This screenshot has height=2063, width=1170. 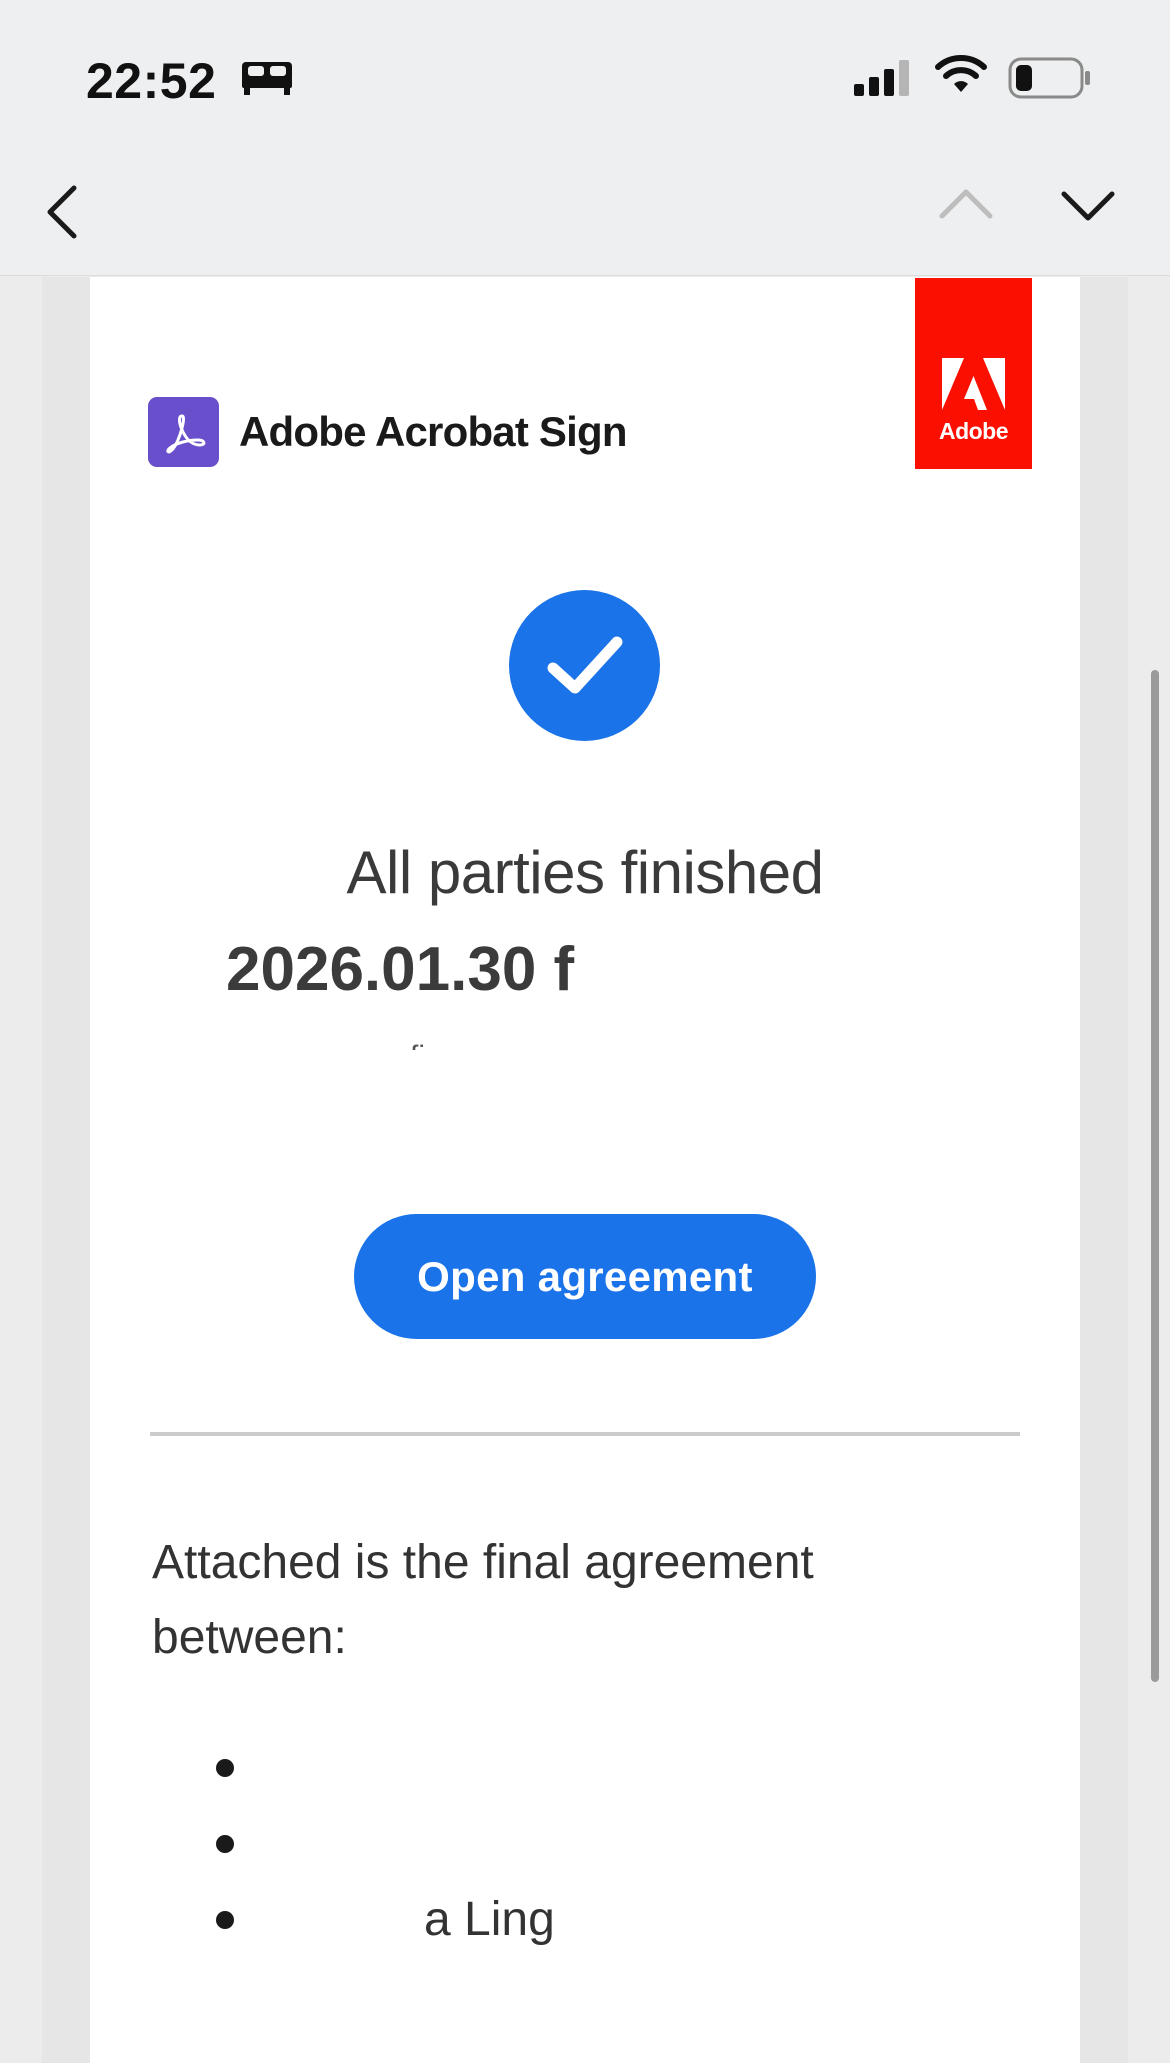 I want to click on adobe-logo-text: Adobe, so click(x=973, y=431).